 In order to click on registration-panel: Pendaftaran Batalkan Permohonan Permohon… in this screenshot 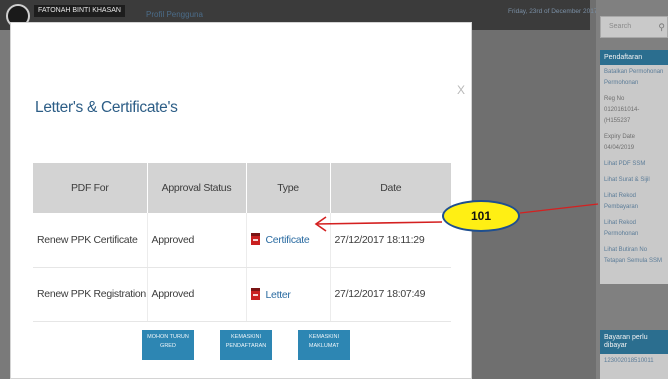, I will do `click(634, 167)`.